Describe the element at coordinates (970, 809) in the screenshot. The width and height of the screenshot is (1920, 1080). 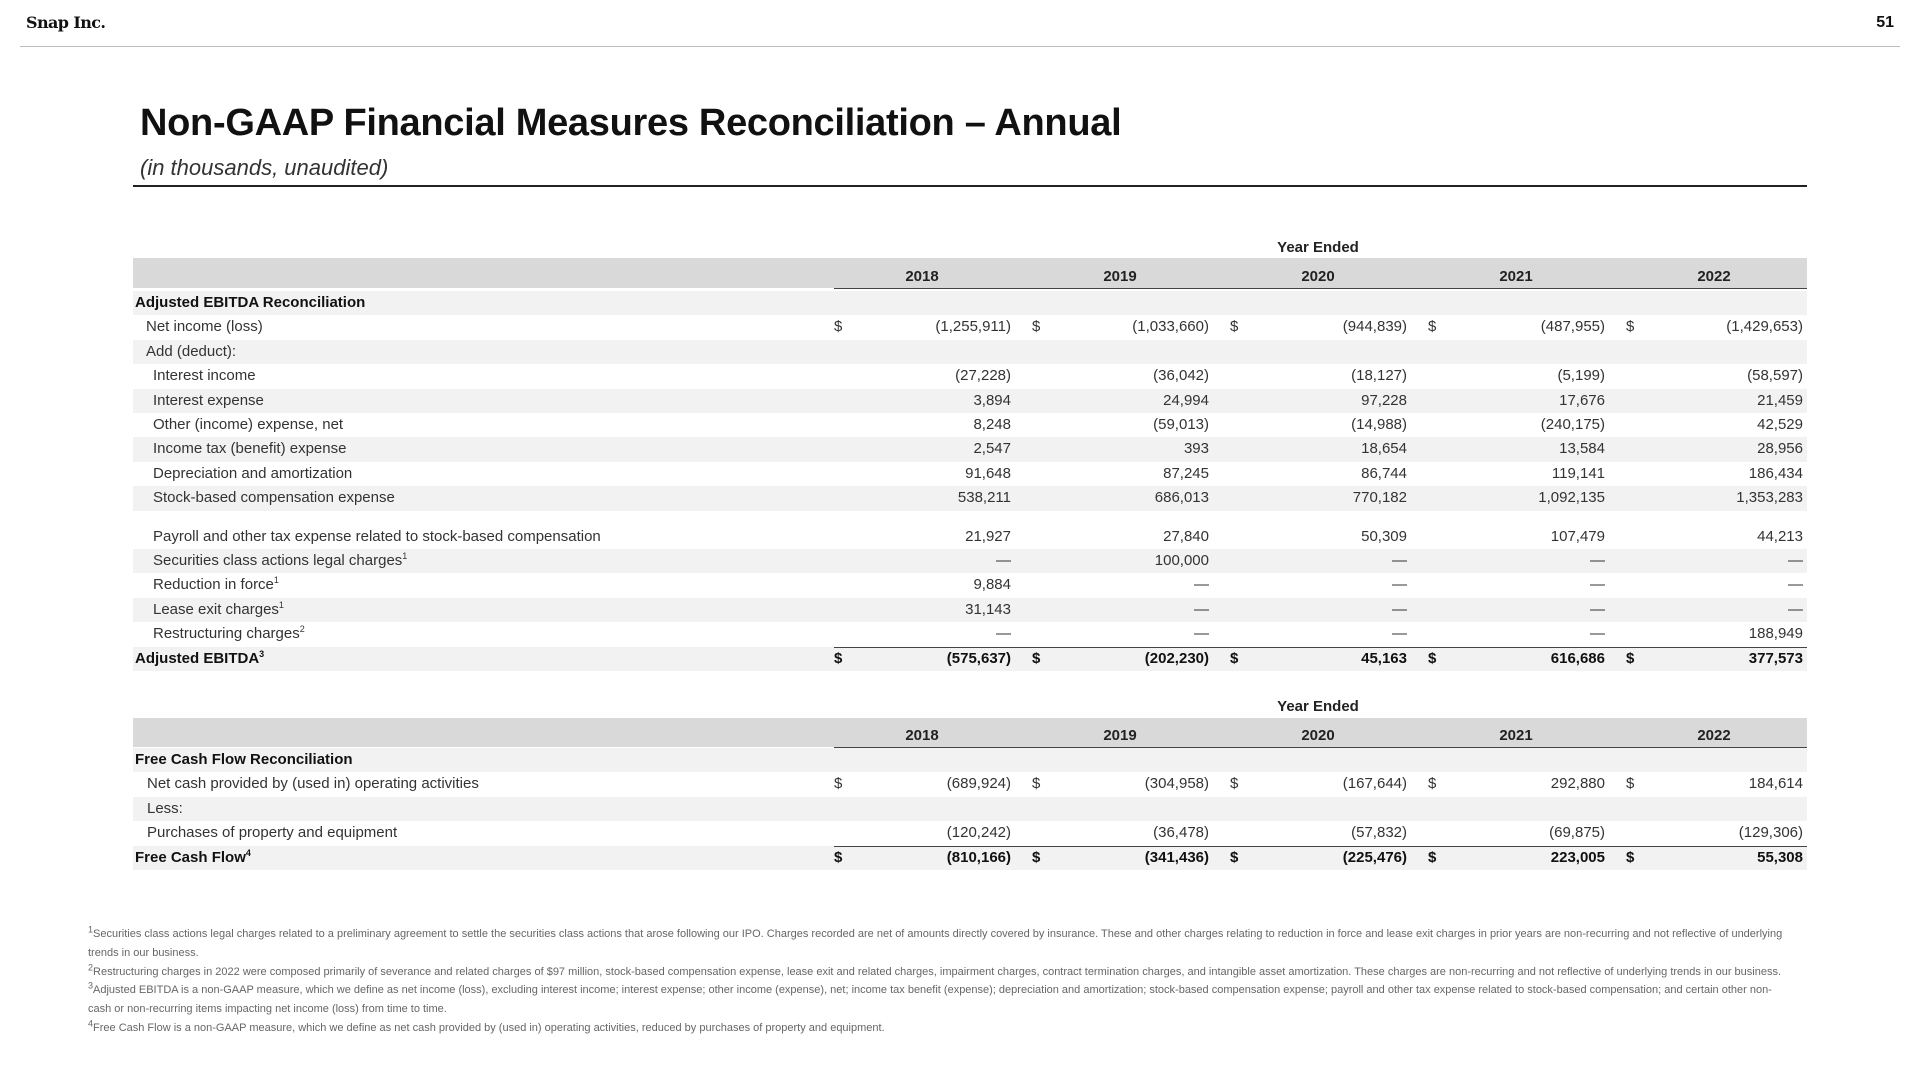
I see `fcf-row-band` at that location.